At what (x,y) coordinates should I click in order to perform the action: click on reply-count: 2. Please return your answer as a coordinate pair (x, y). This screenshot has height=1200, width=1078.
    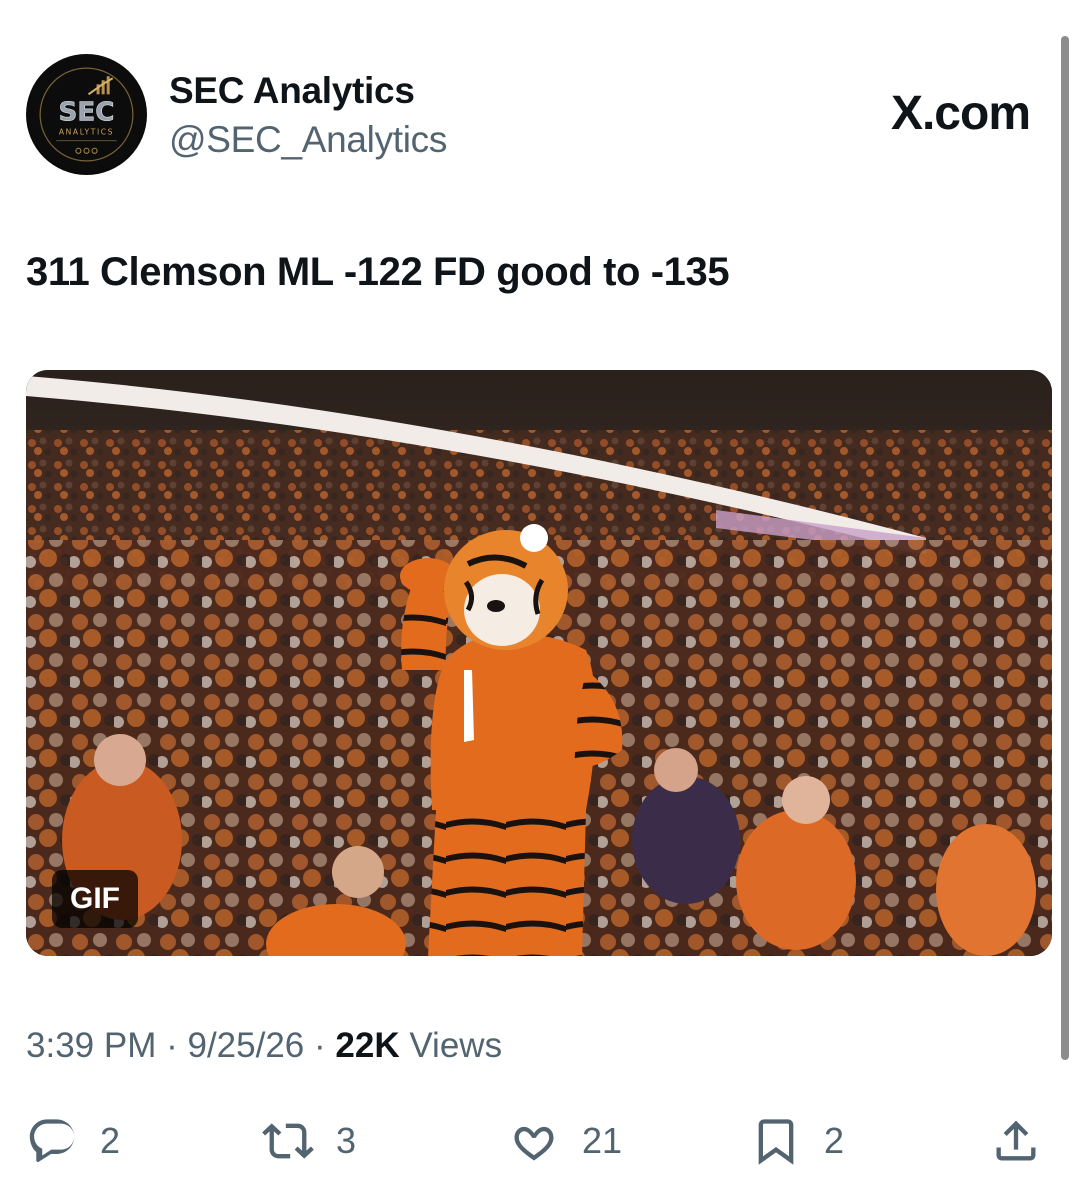
    Looking at the image, I should click on (110, 1140).